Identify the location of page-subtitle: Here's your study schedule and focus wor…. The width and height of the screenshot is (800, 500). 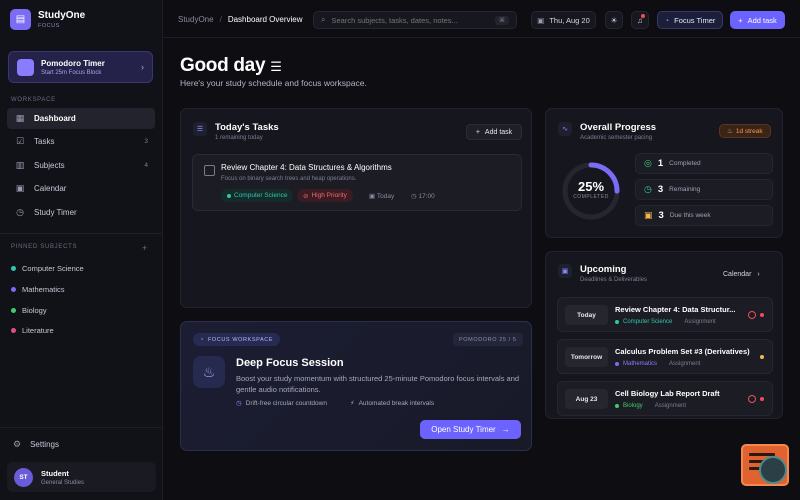
(273, 83).